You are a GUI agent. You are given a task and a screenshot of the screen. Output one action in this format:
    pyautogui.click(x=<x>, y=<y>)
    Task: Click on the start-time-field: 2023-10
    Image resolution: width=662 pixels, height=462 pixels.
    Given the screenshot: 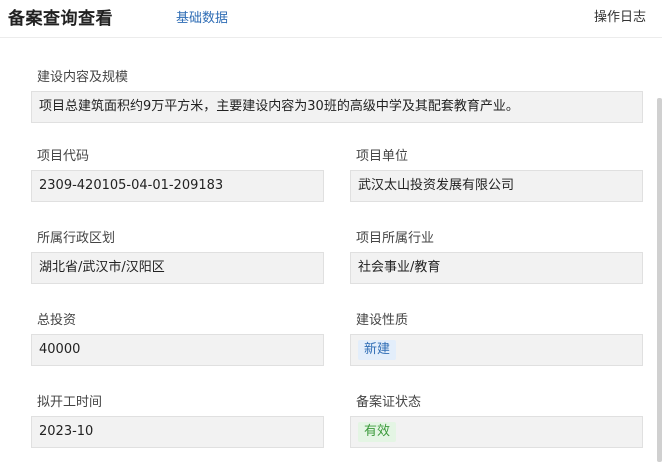 What is the action you would take?
    pyautogui.click(x=177, y=432)
    